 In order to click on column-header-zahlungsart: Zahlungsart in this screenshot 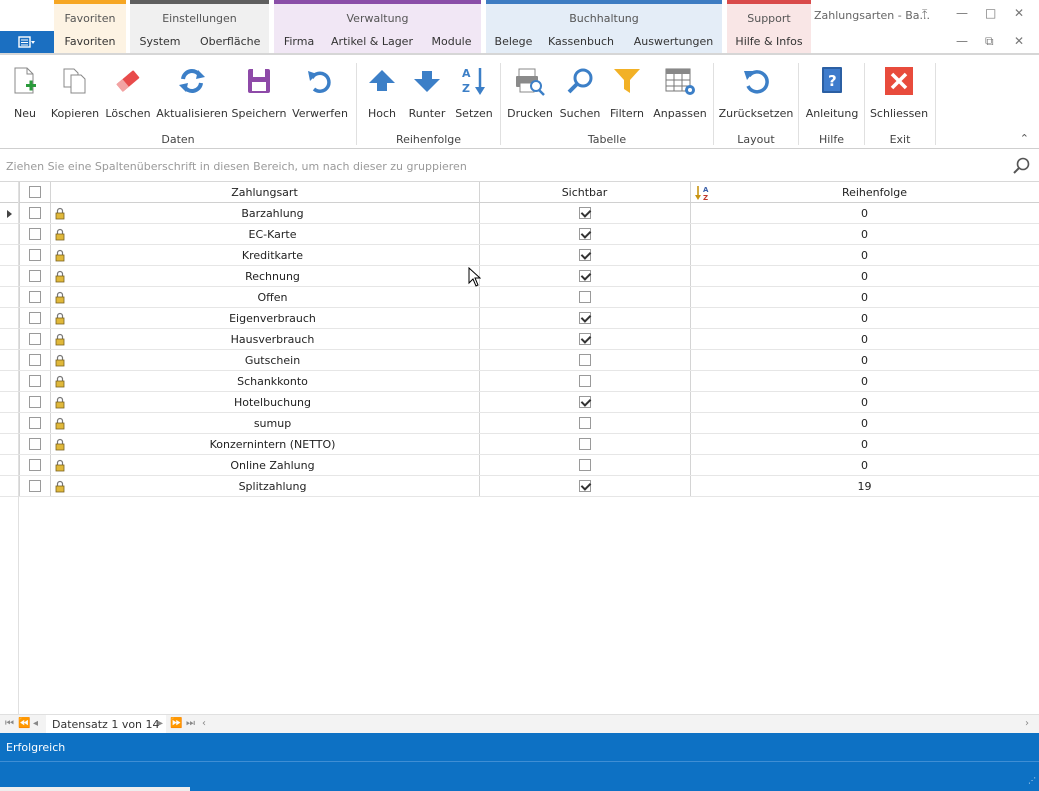, I will do `click(264, 192)`.